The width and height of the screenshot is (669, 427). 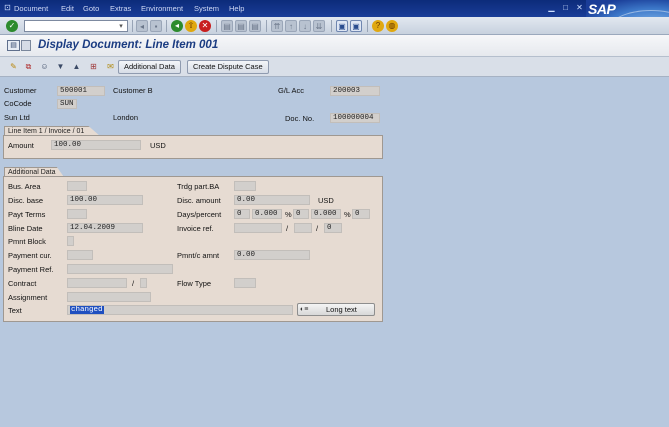 I want to click on cancel-icon: ✕, so click(x=205, y=26).